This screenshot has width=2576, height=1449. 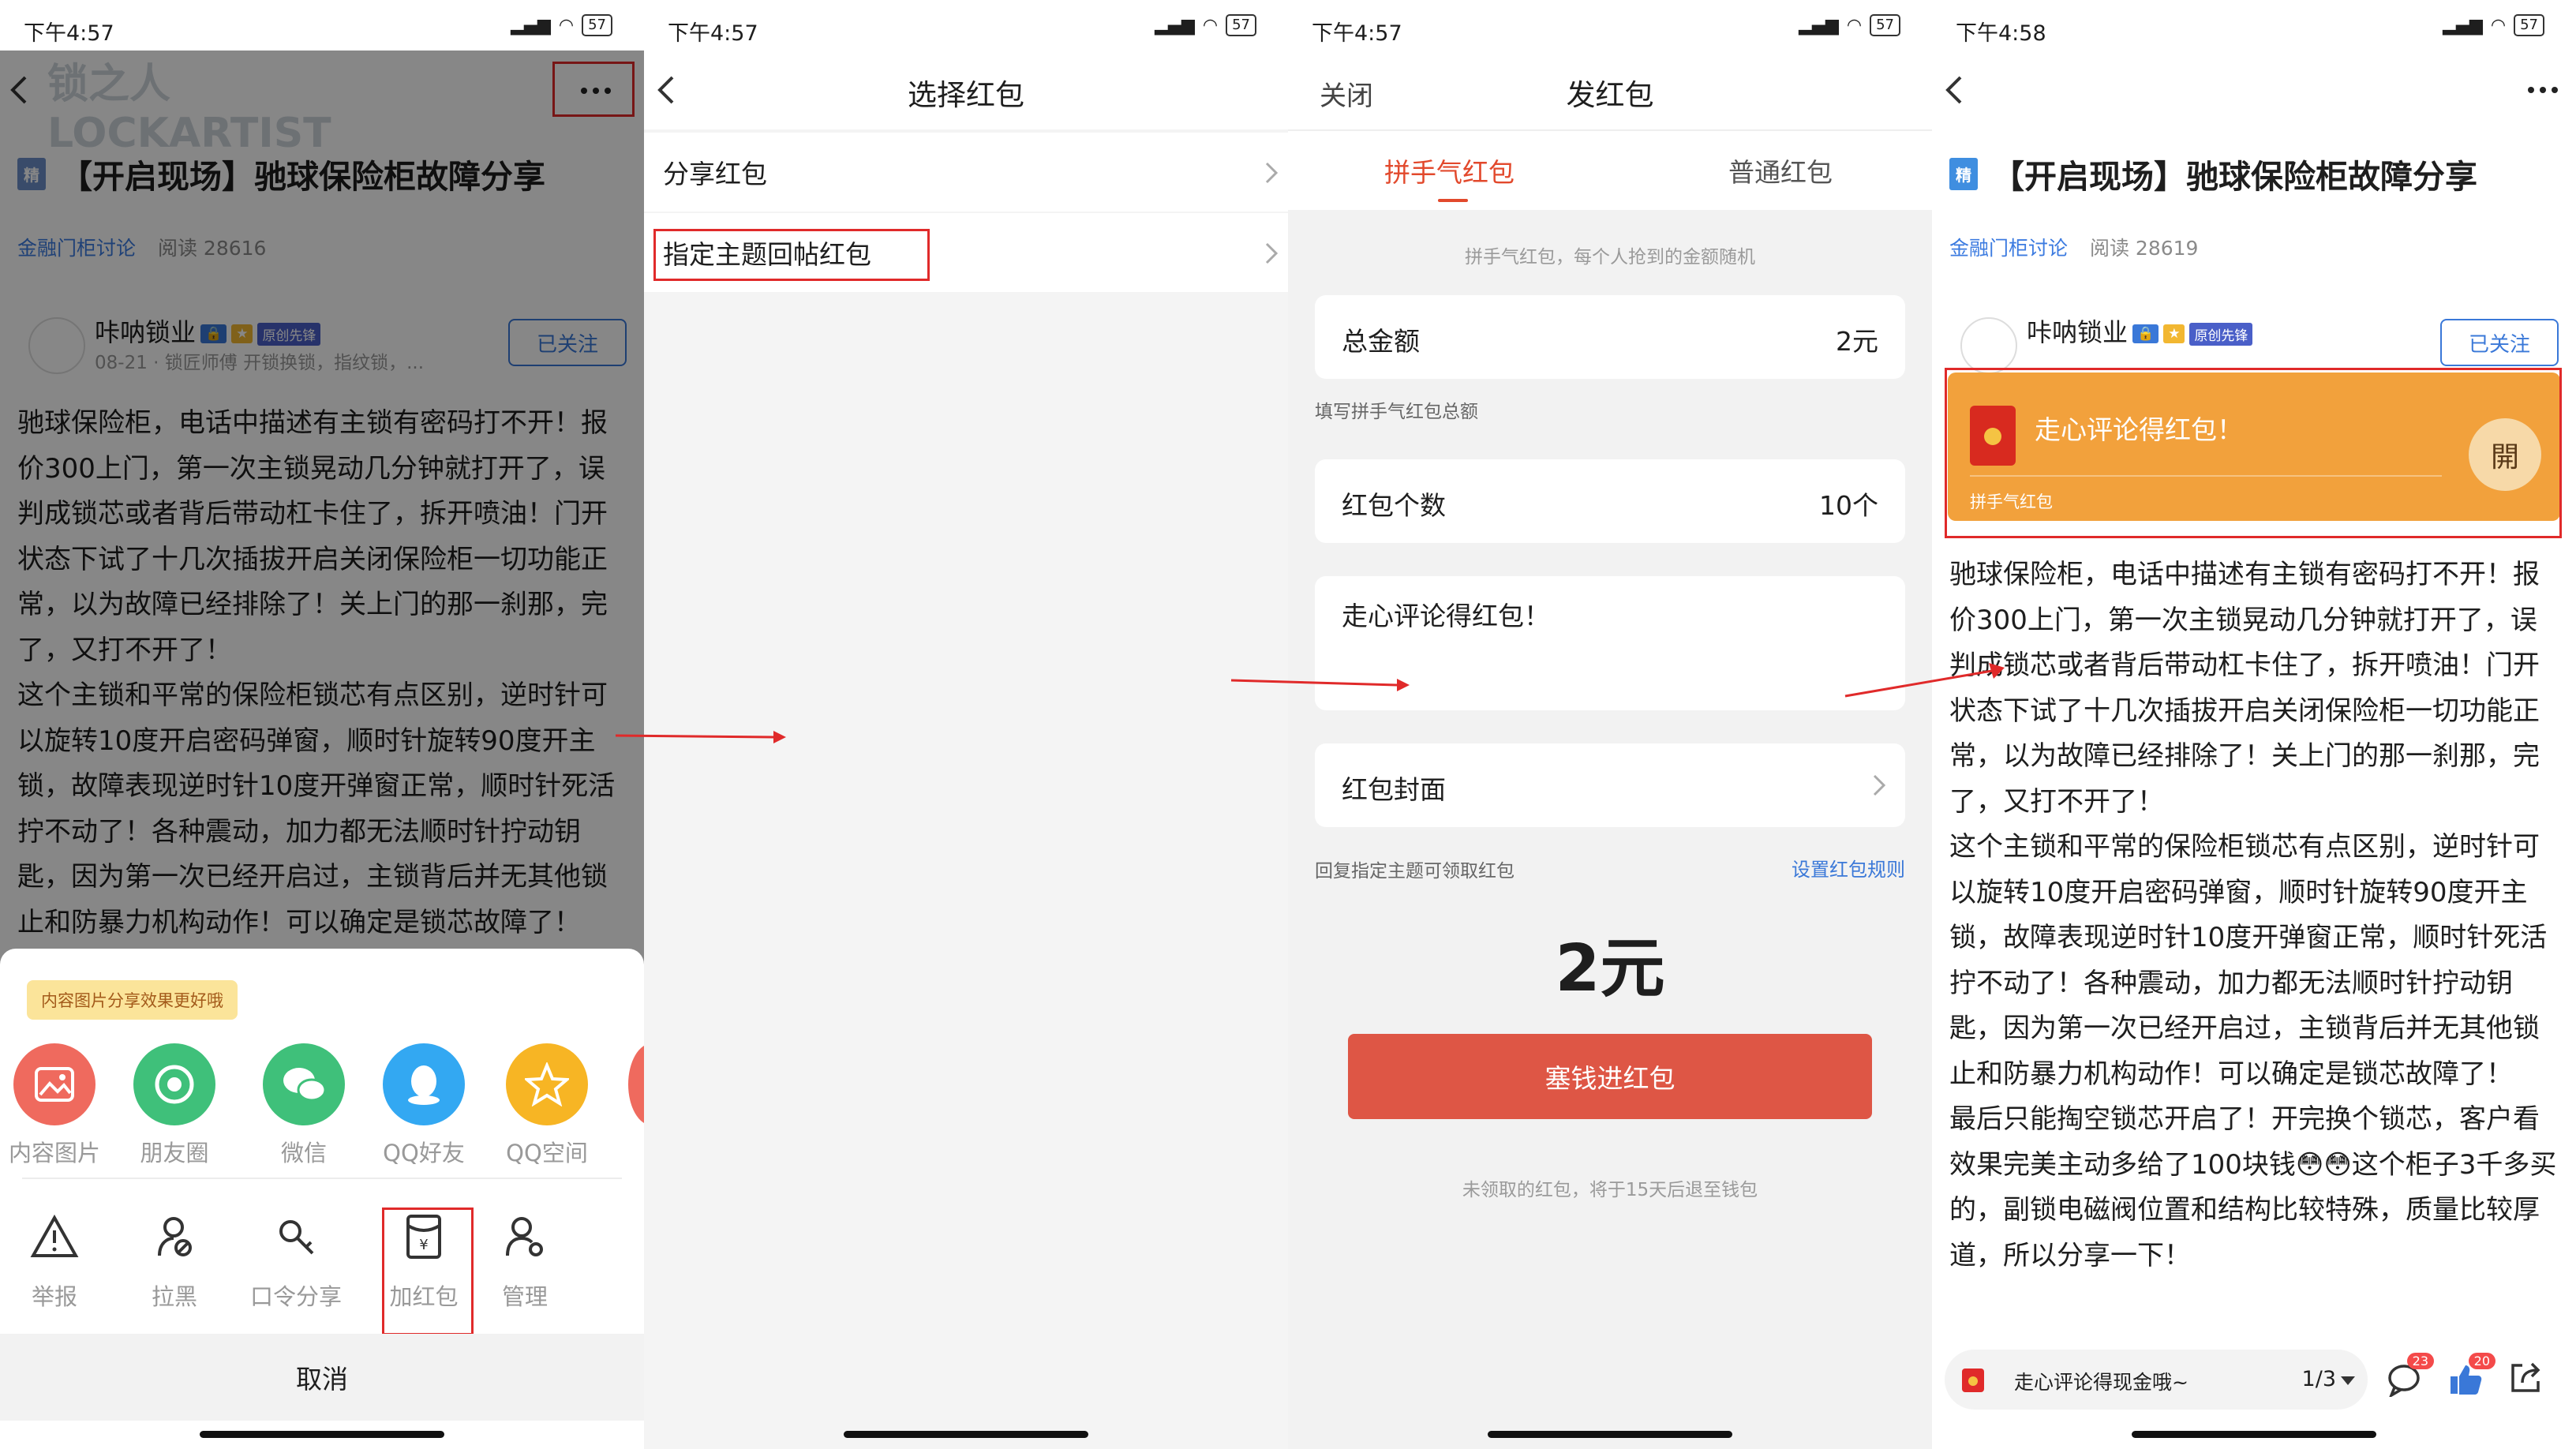 I want to click on block-button: 拉黑, so click(x=174, y=1256).